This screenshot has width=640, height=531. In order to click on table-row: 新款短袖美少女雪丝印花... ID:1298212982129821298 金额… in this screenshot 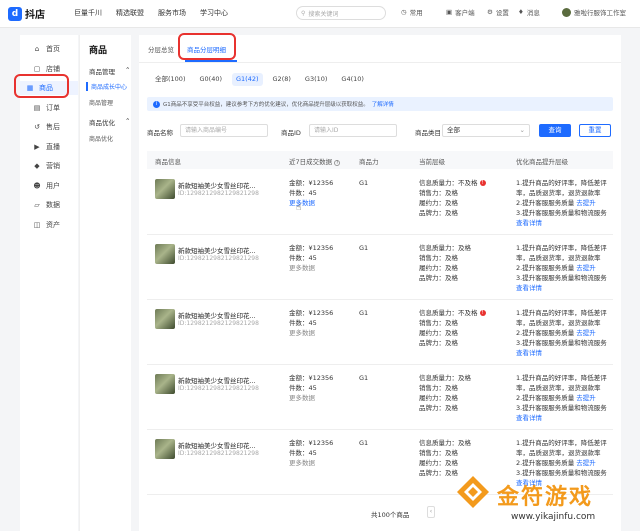, I will do `click(380, 333)`.